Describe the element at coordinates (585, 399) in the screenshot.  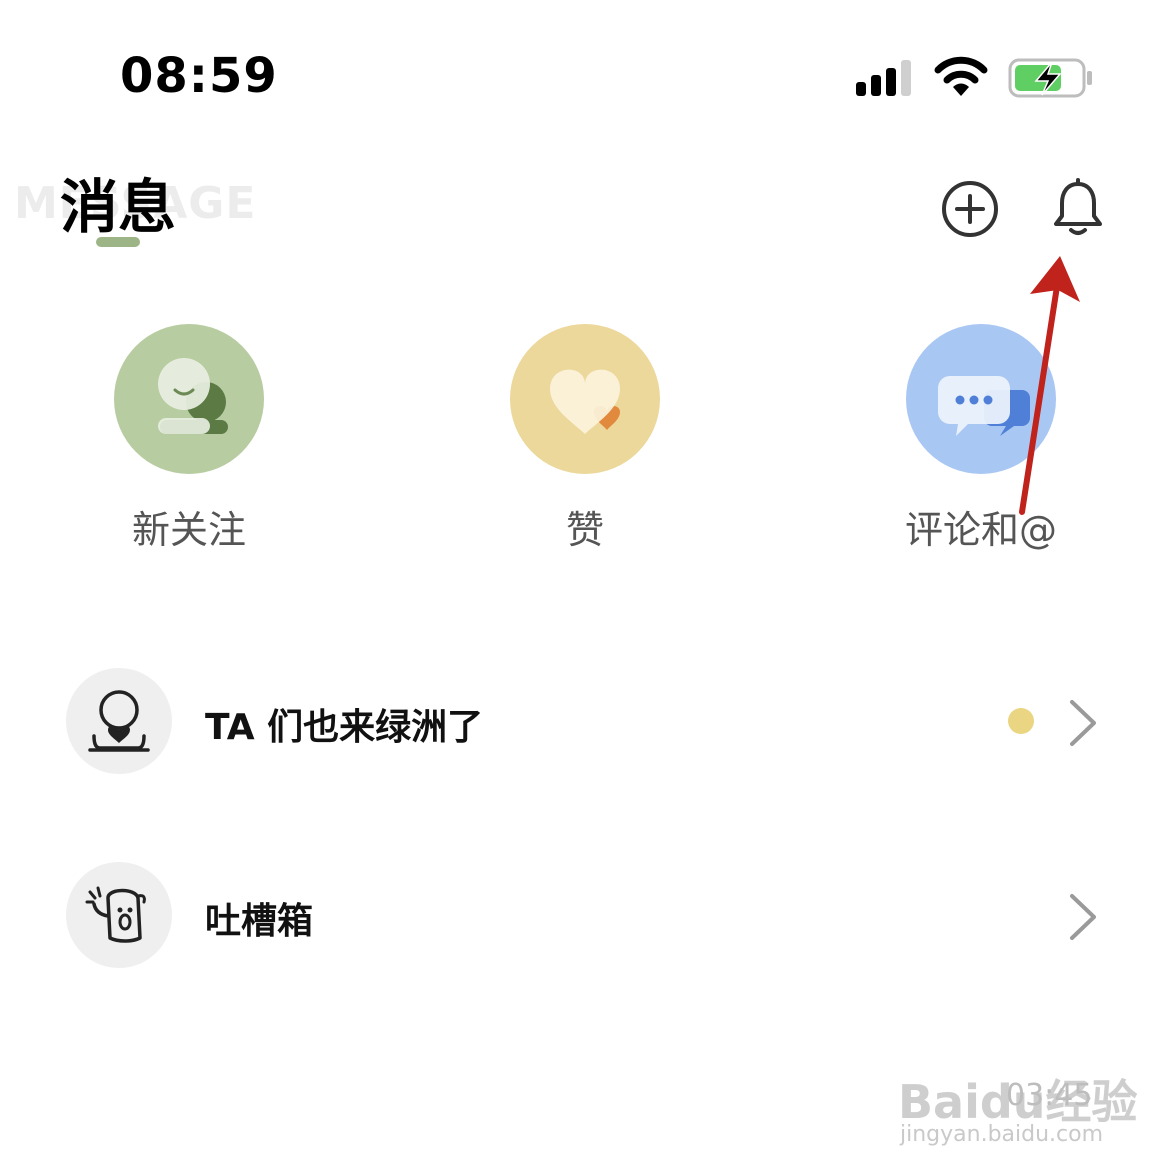
I see `like-heart-icon` at that location.